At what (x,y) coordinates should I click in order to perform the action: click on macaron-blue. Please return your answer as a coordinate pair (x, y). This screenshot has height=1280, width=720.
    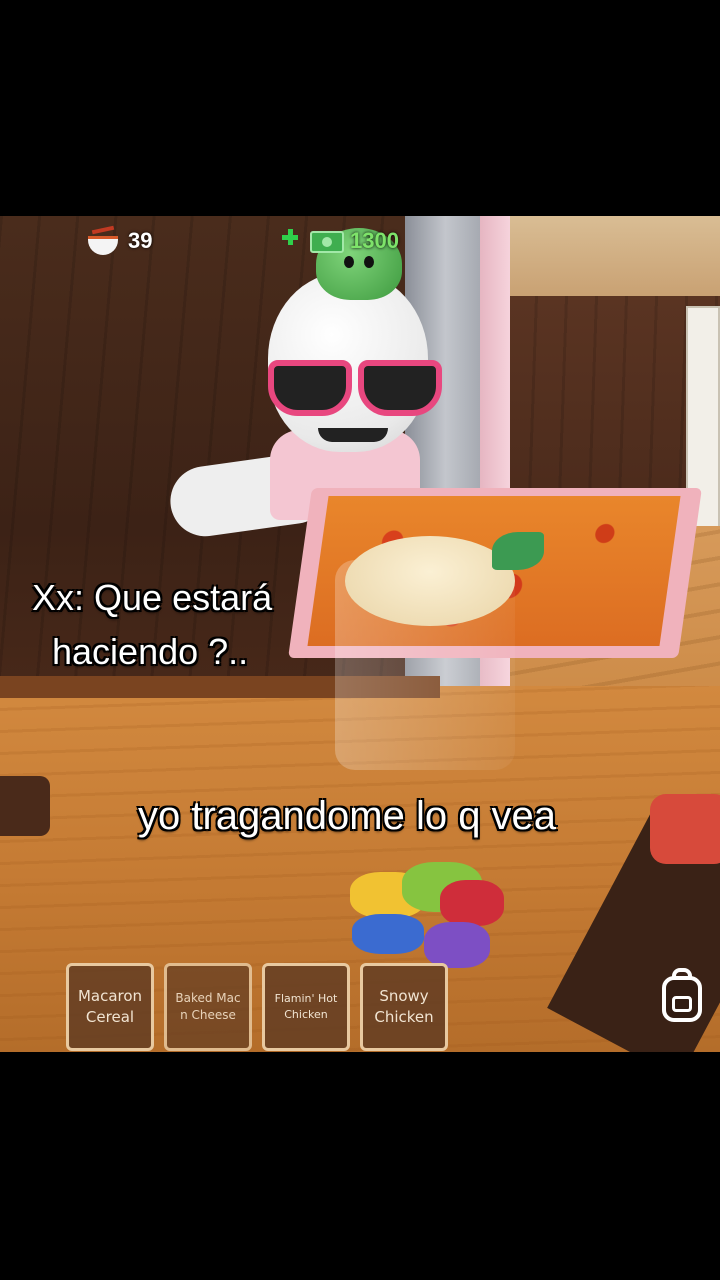
    Looking at the image, I should click on (388, 934).